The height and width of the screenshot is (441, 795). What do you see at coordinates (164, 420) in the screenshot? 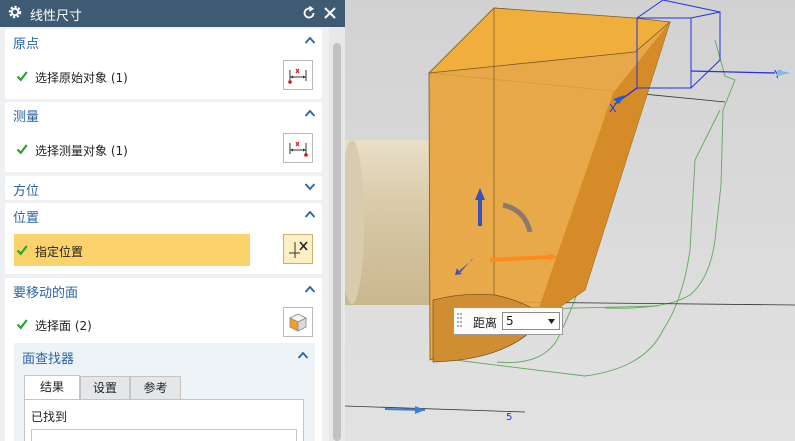
I see `results-tab-panel: 已找到` at bounding box center [164, 420].